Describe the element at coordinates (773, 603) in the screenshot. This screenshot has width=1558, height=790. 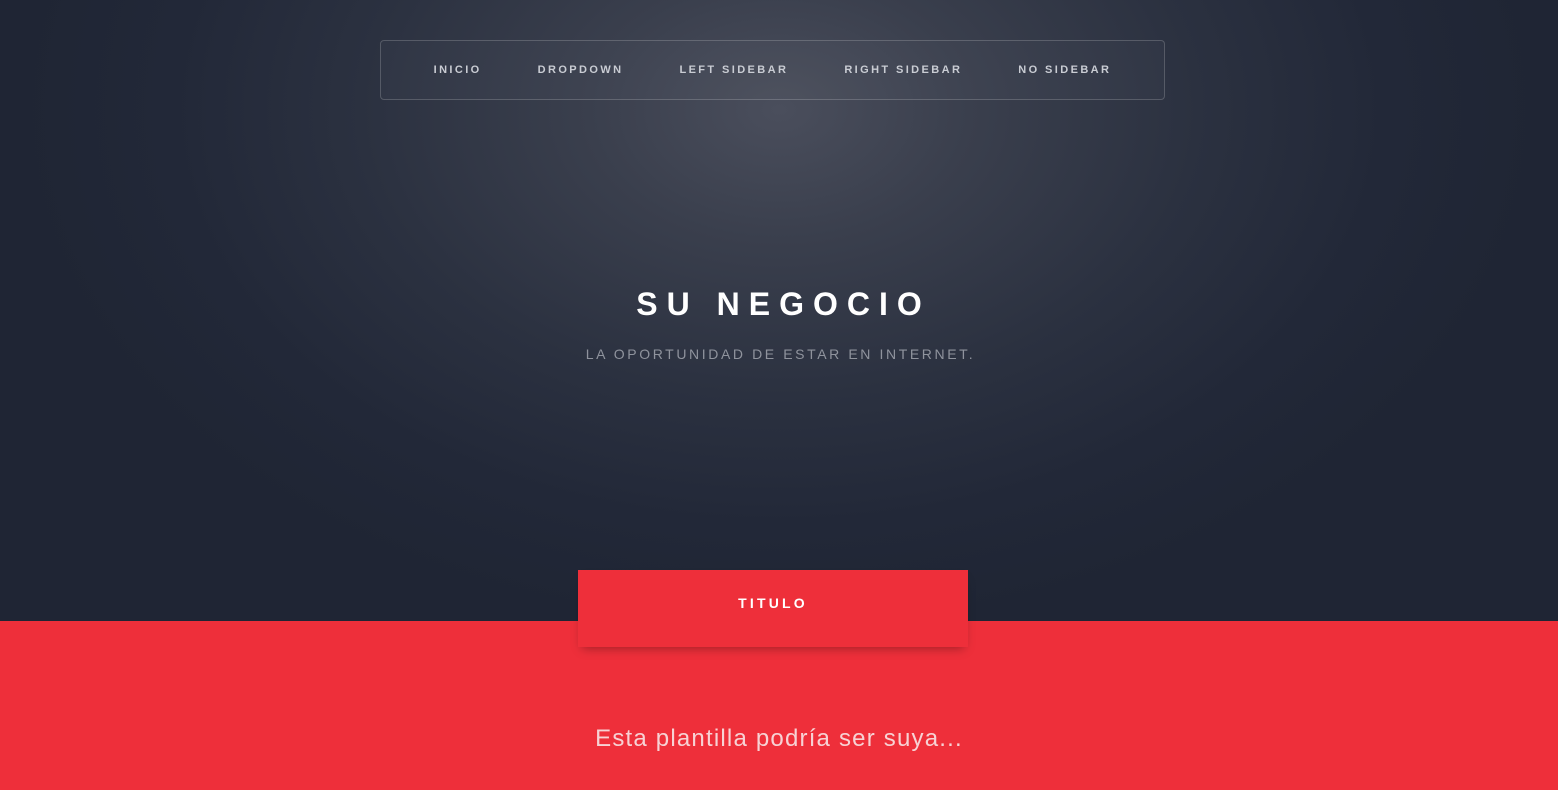
I see `section-title: TITULO` at that location.